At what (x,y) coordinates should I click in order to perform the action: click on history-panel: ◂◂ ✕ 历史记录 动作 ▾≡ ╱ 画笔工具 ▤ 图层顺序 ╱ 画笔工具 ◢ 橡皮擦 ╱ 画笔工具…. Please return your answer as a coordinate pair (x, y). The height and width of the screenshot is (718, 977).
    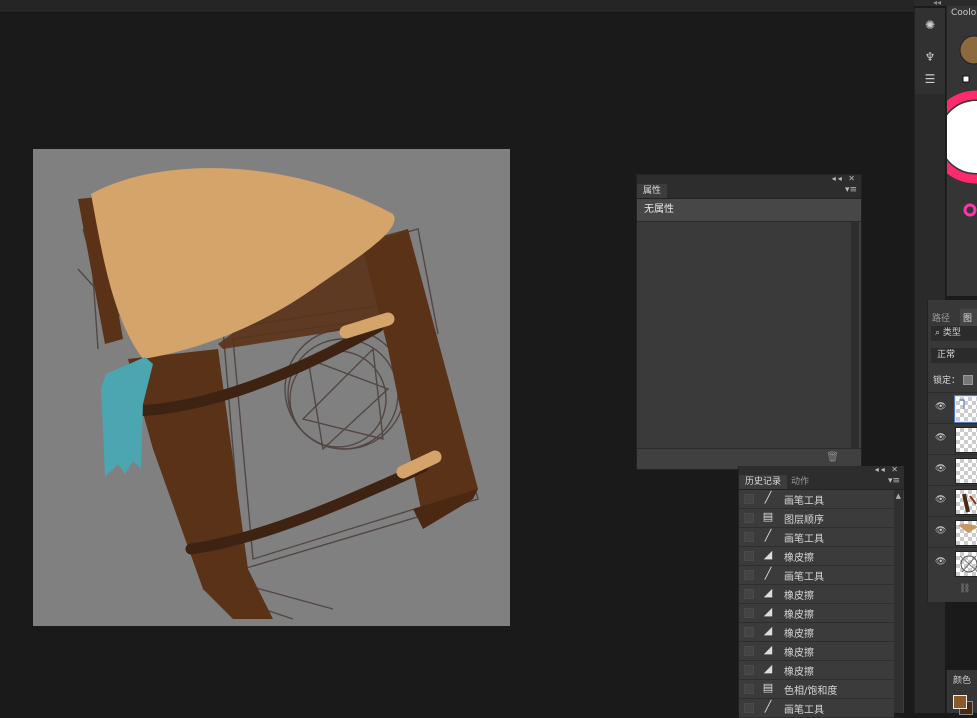
    Looking at the image, I should click on (821, 591).